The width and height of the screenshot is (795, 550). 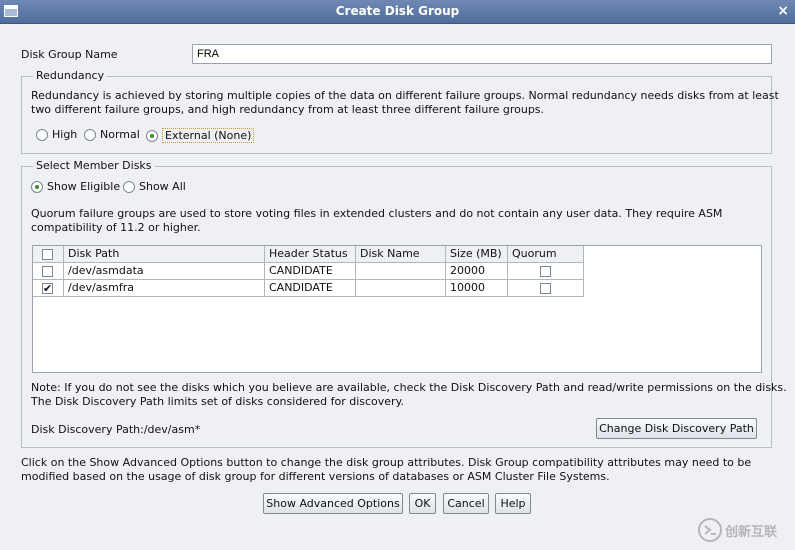 What do you see at coordinates (513, 503) in the screenshot?
I see `help-button: Help` at bounding box center [513, 503].